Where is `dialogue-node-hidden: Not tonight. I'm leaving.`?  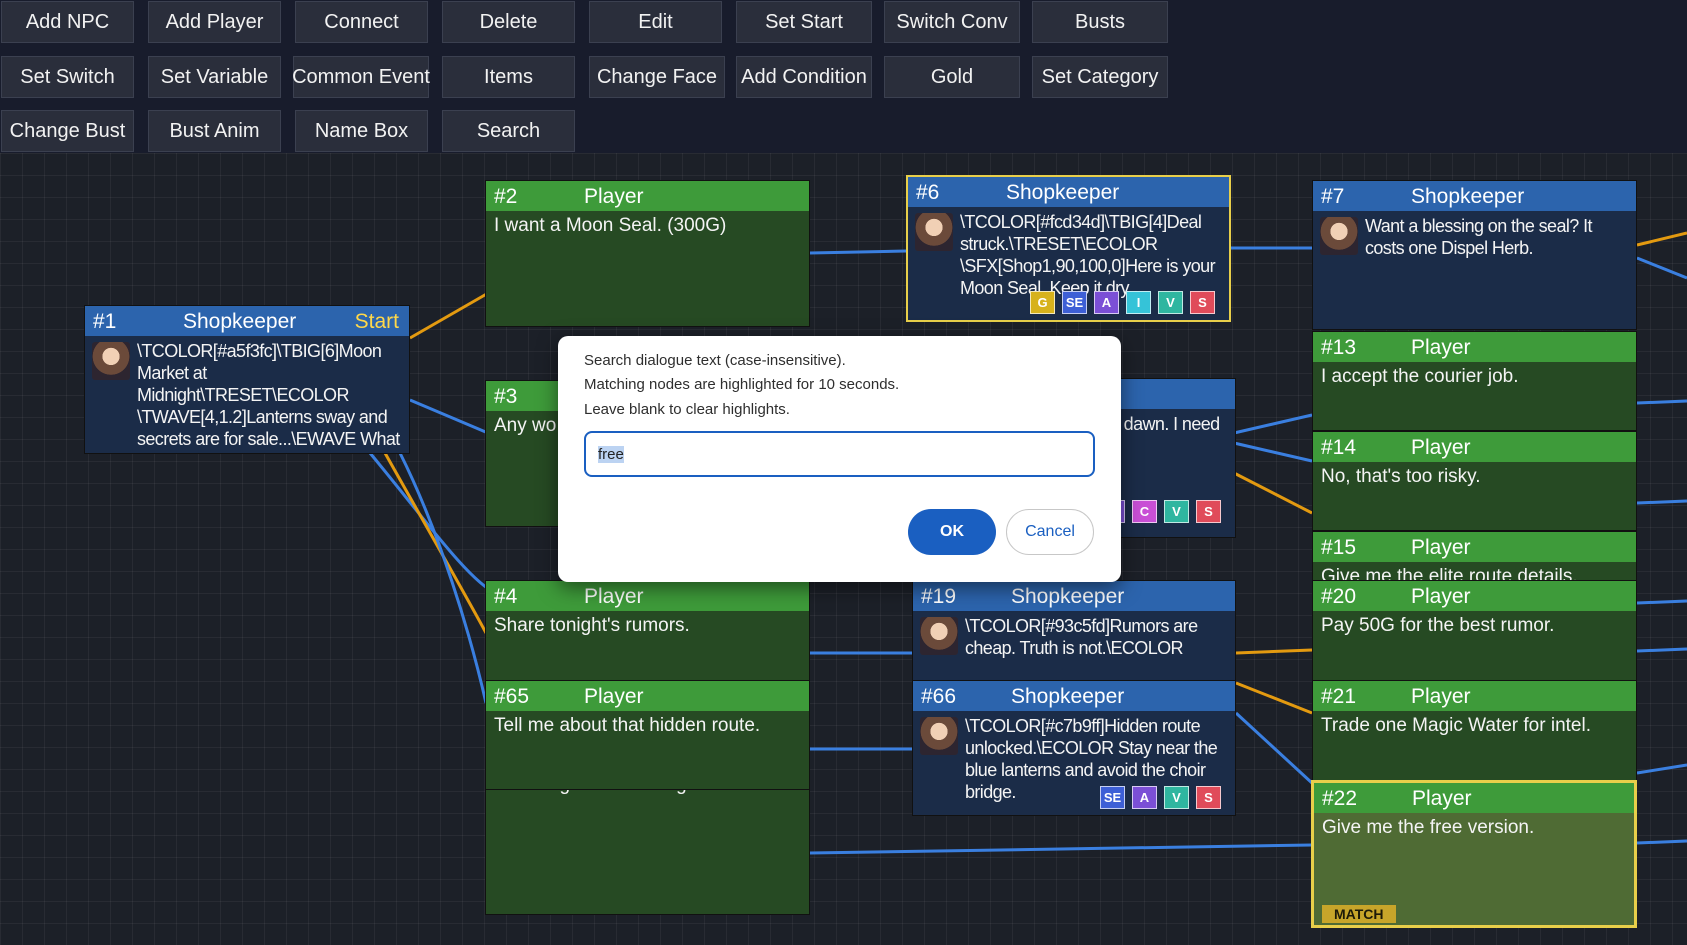 dialogue-node-hidden: Not tonight. I'm leaving. is located at coordinates (647, 849).